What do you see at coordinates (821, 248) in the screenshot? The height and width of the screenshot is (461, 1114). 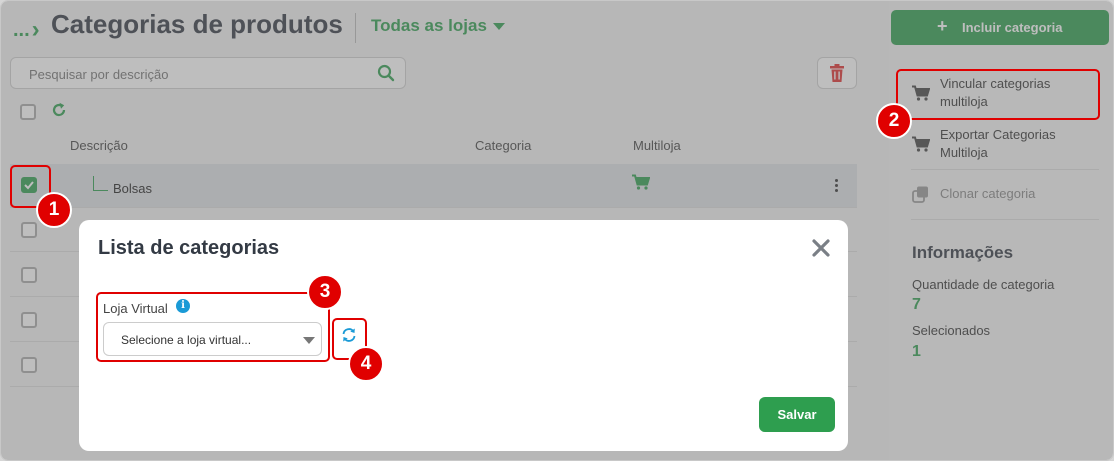 I see `close-icon` at bounding box center [821, 248].